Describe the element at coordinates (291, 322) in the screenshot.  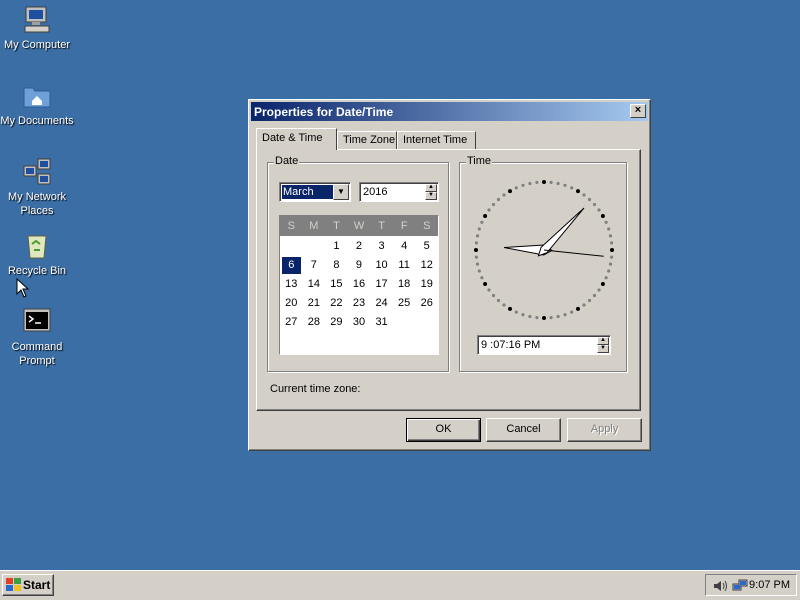
I see `calendar-day: 27` at that location.